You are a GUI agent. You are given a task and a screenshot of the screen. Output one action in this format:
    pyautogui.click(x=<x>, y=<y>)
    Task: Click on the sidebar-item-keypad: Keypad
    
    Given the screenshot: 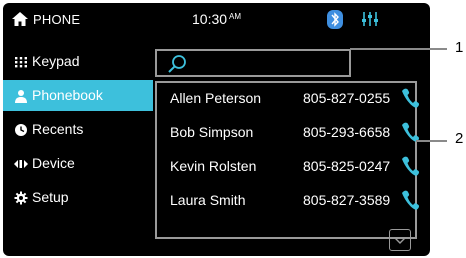 What is the action you would take?
    pyautogui.click(x=78, y=61)
    